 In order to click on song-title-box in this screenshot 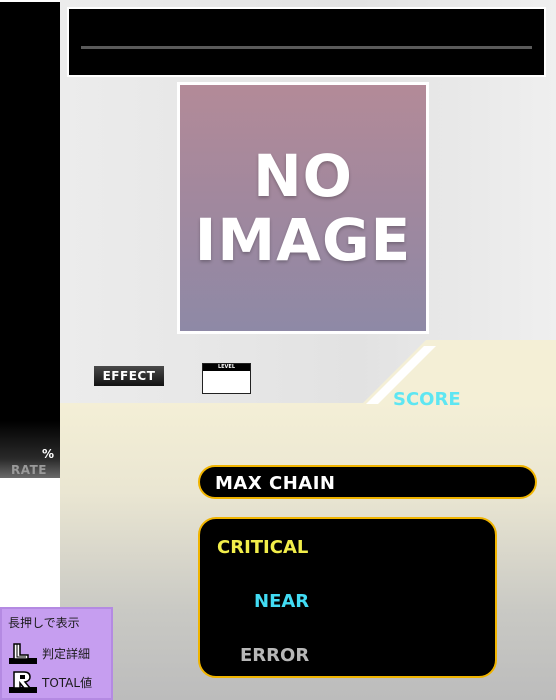, I will do `click(306, 42)`.